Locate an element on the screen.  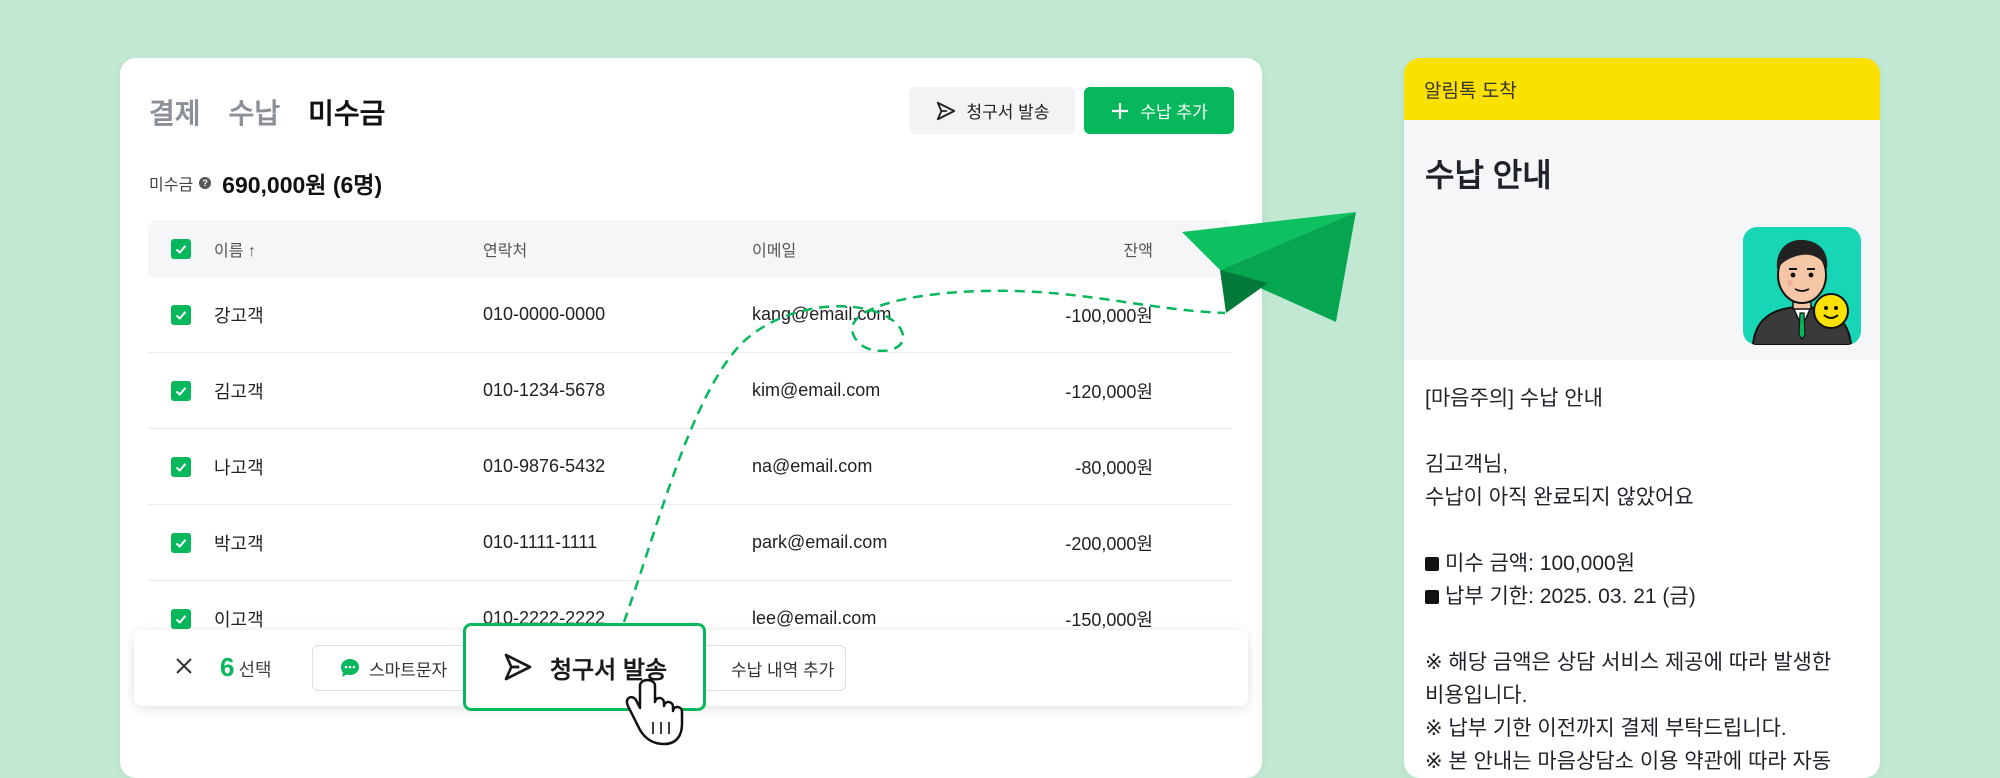
header-phone: 연락처 is located at coordinates (505, 251).